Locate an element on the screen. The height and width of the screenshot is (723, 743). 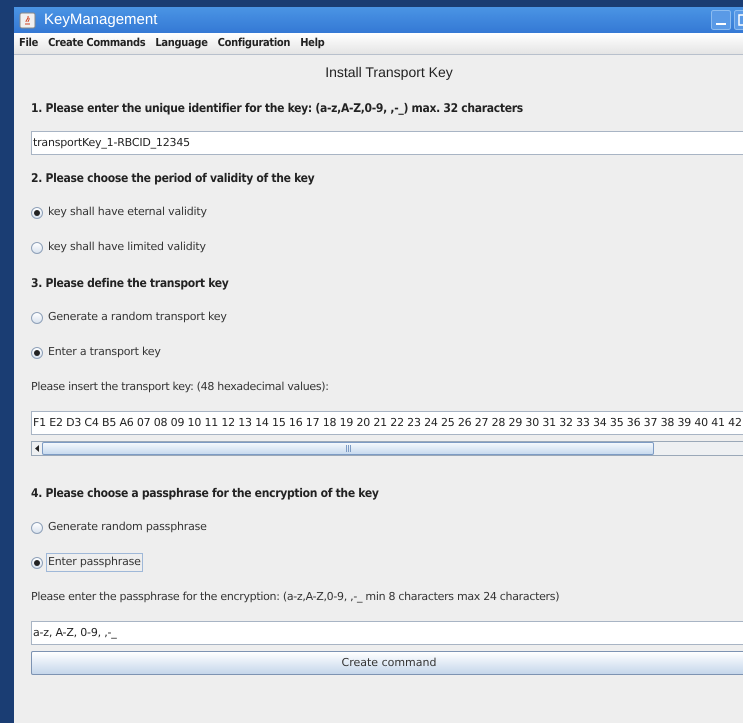
section-heading: 1. Please enter the unique identifier for the key: (a-z,A-Z,0-9, ,-_) max. 32 characters is located at coordinates (277, 108).